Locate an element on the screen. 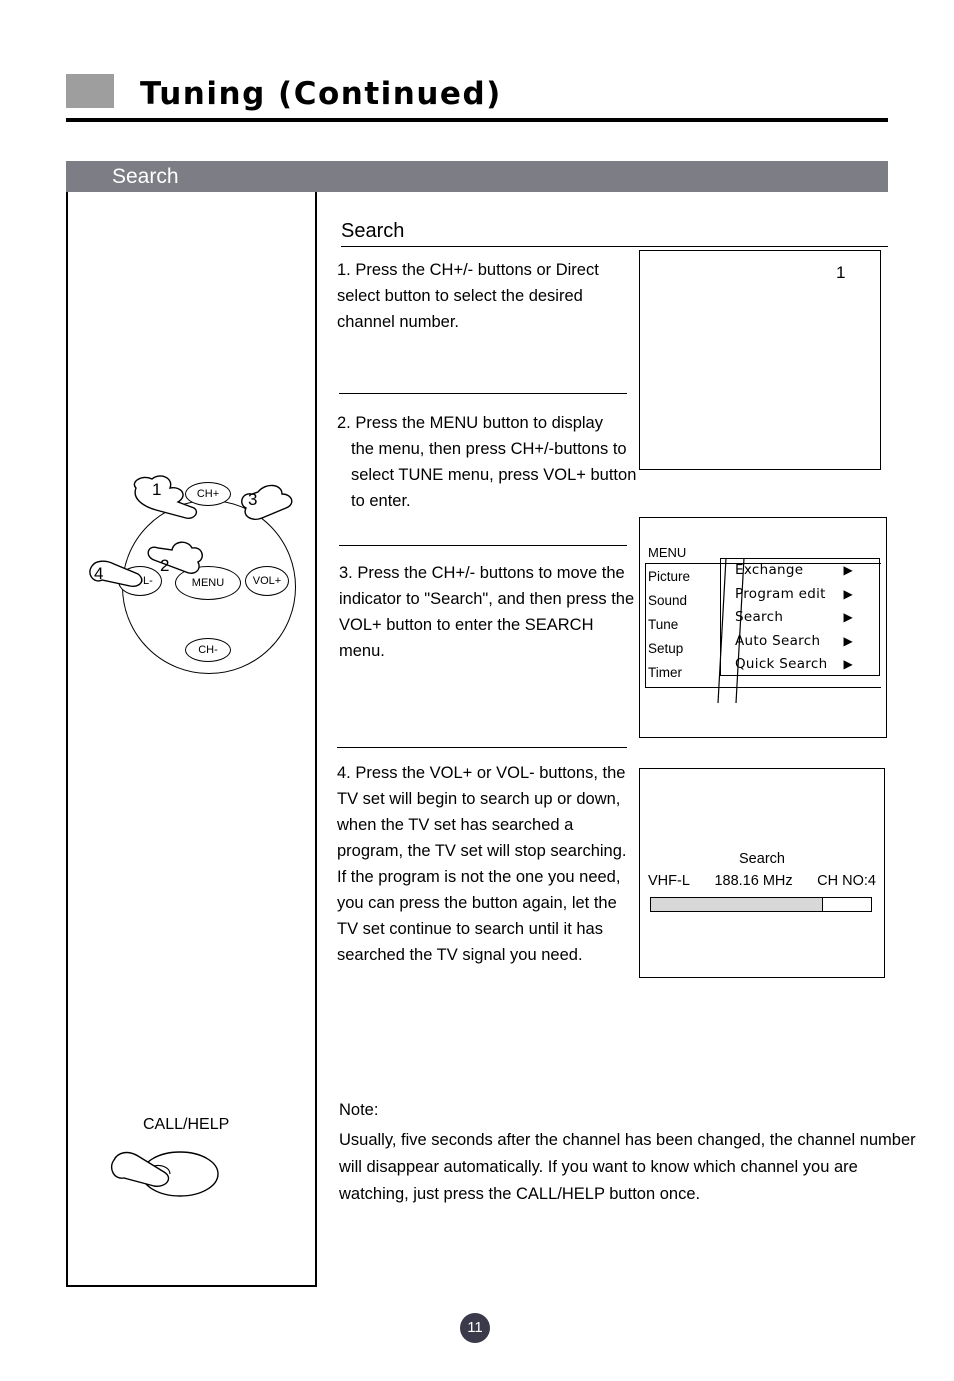 The width and height of the screenshot is (954, 1381). left-column-border is located at coordinates (67, 739).